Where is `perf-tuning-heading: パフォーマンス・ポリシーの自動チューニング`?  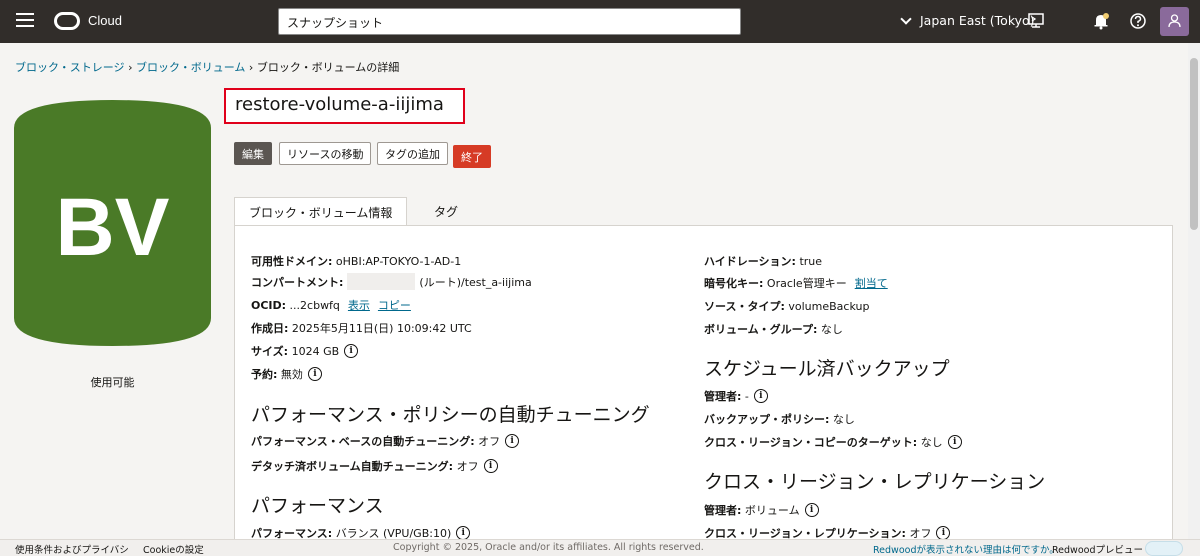 perf-tuning-heading: パフォーマンス・ポリシーの自動チューニング is located at coordinates (450, 415).